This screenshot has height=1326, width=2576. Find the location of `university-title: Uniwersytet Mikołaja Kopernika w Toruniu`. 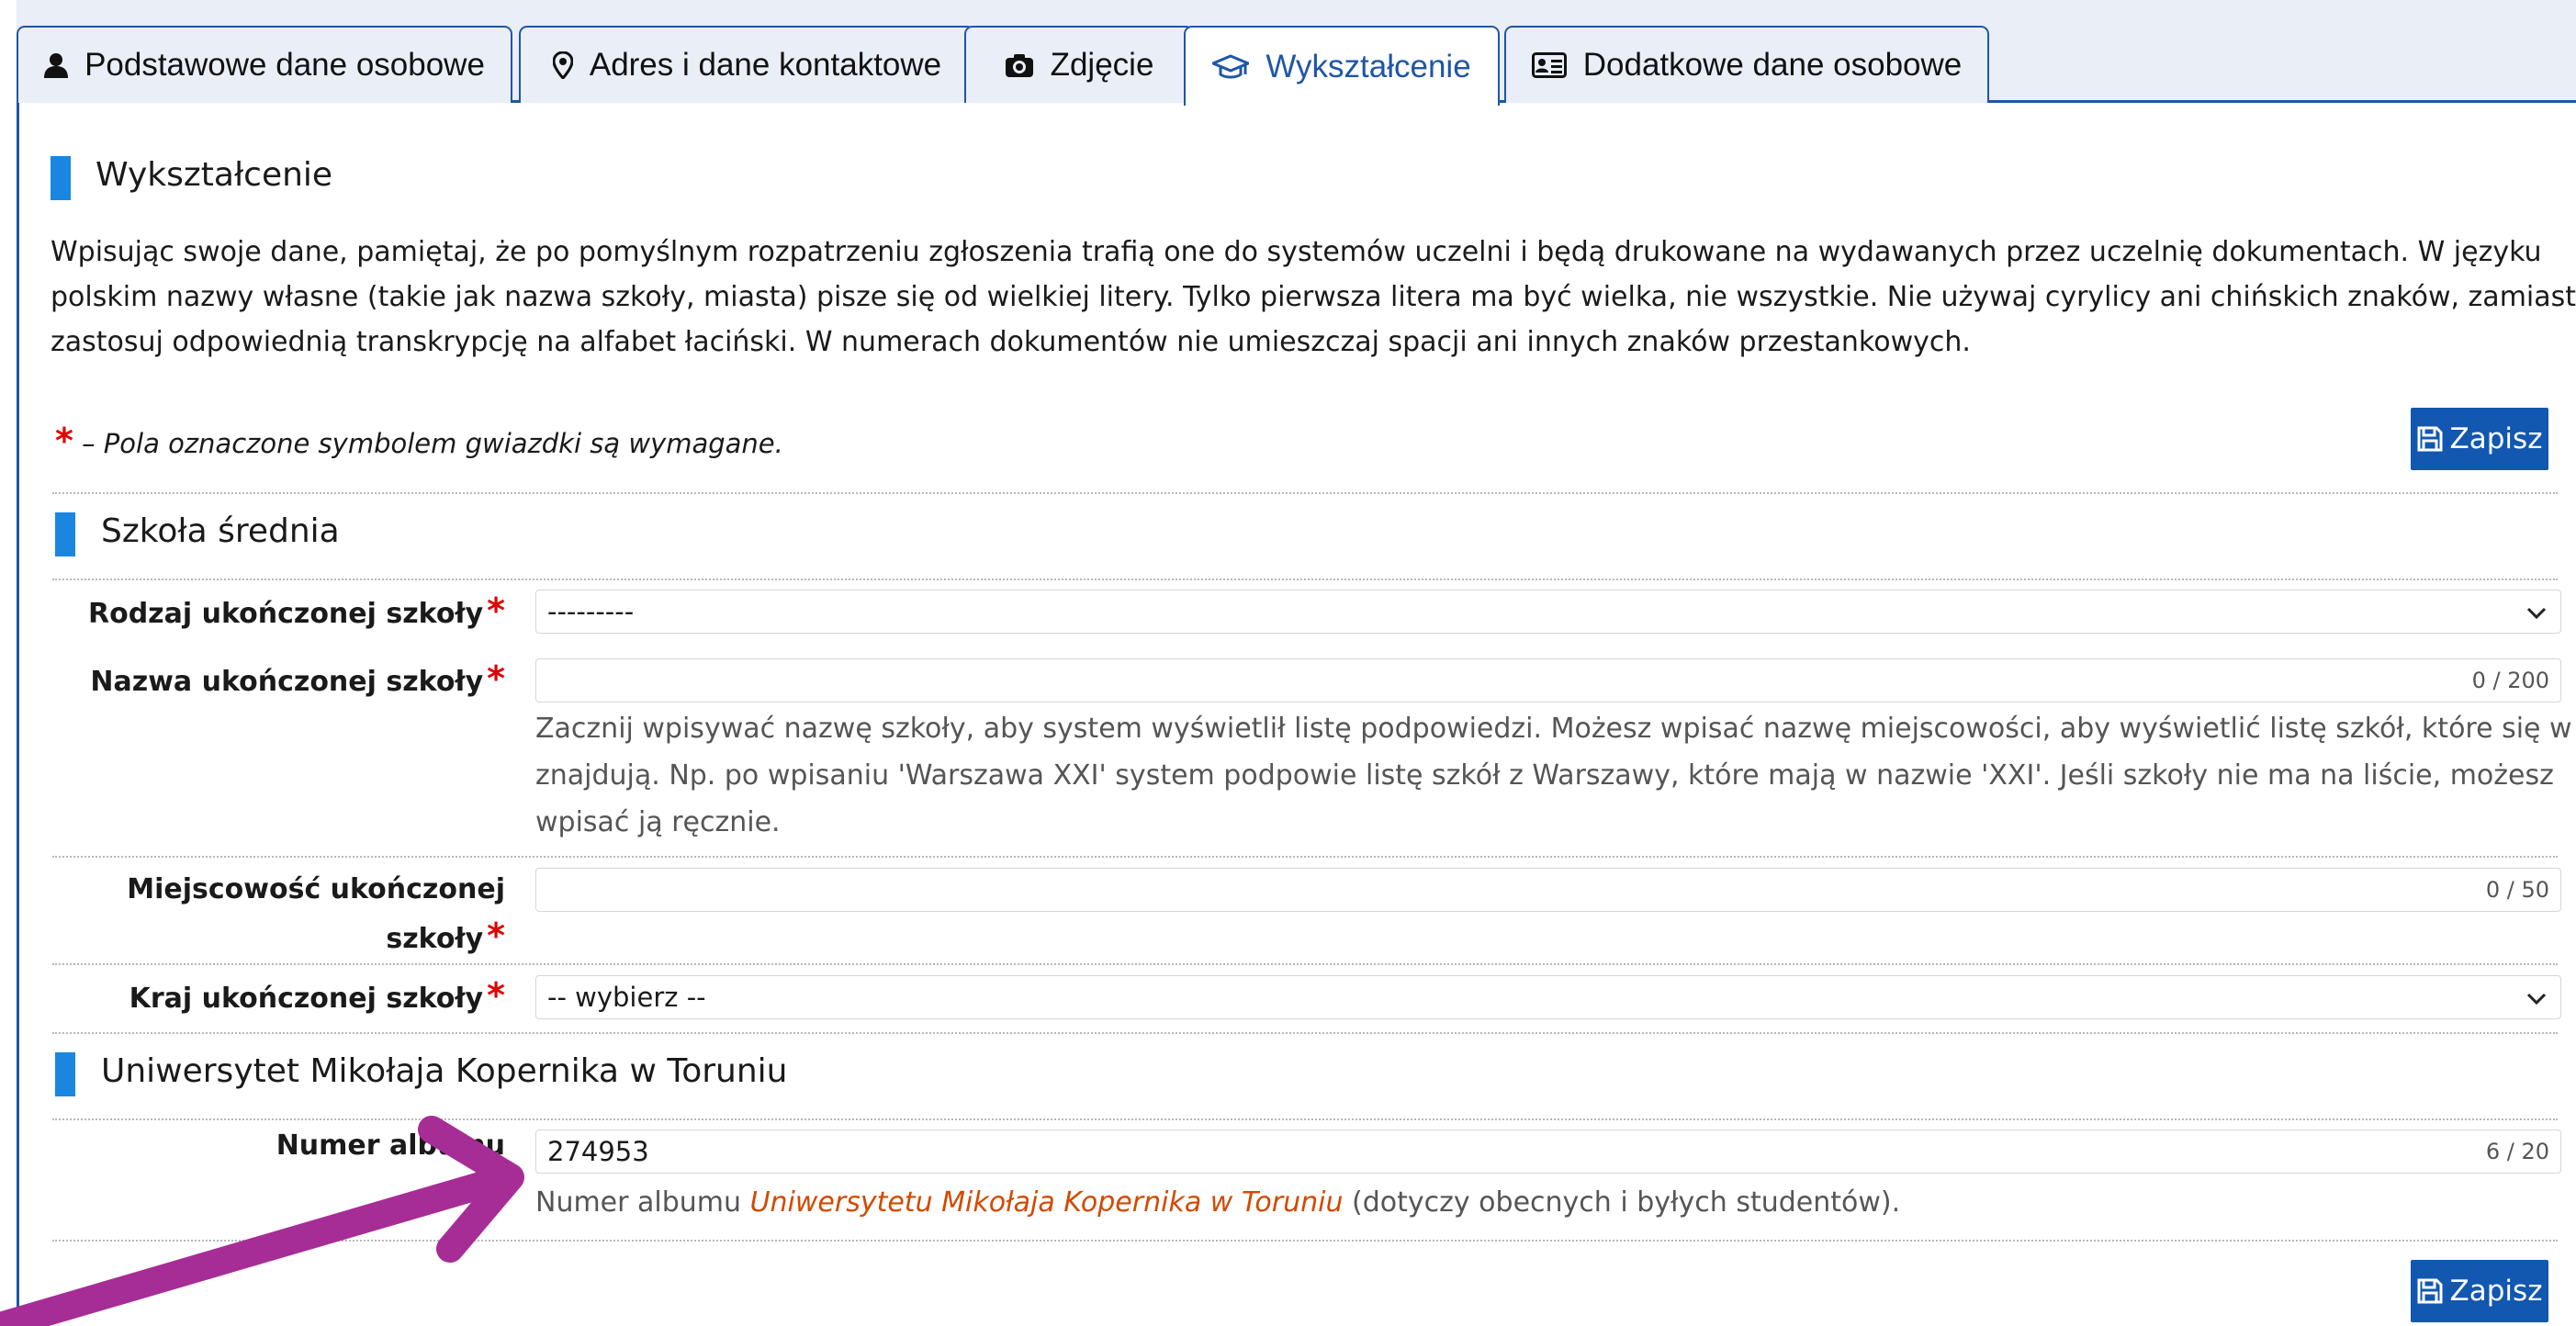

university-title: Uniwersytet Mikołaja Kopernika w Toruniu is located at coordinates (444, 1071).